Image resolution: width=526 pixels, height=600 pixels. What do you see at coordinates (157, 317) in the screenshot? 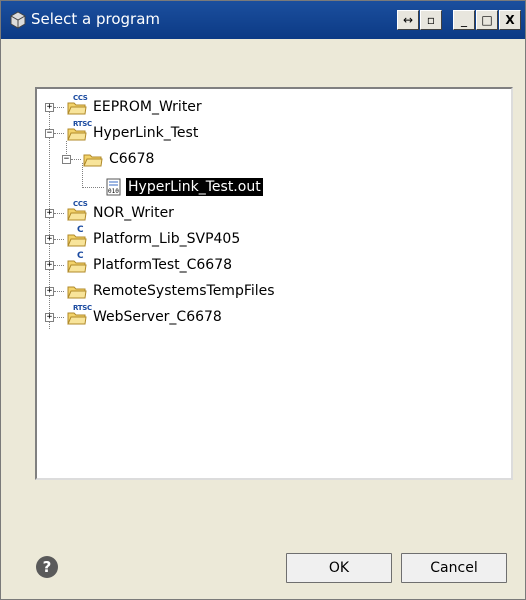
I see `tree-item-label: WebServer_C6678` at bounding box center [157, 317].